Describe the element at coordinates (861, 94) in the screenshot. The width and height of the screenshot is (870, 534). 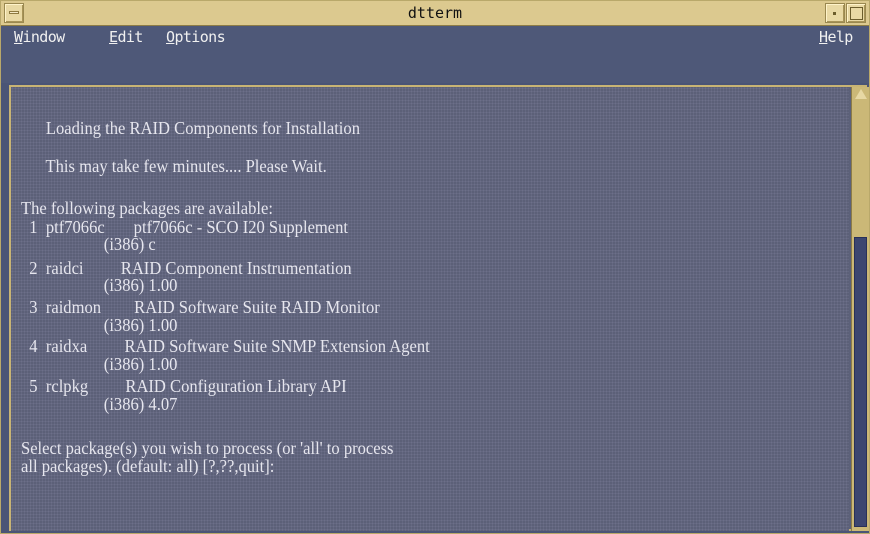
I see `scroll-up-arrow-icon` at that location.